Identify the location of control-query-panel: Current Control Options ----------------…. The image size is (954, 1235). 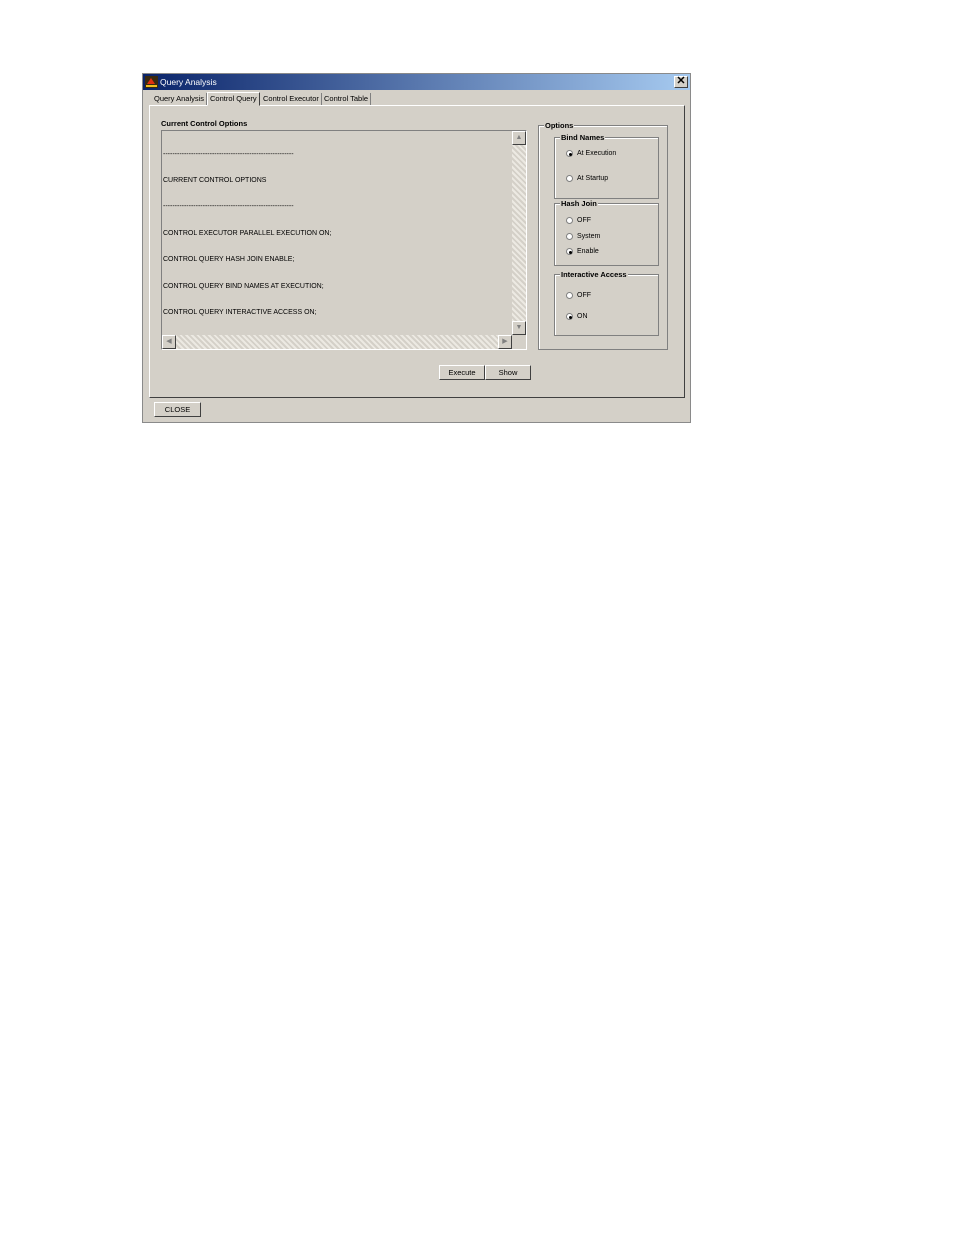
(417, 251).